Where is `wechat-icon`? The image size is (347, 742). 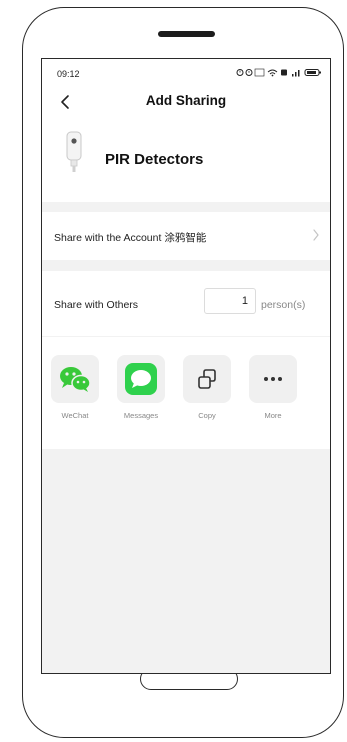
wechat-icon is located at coordinates (75, 379).